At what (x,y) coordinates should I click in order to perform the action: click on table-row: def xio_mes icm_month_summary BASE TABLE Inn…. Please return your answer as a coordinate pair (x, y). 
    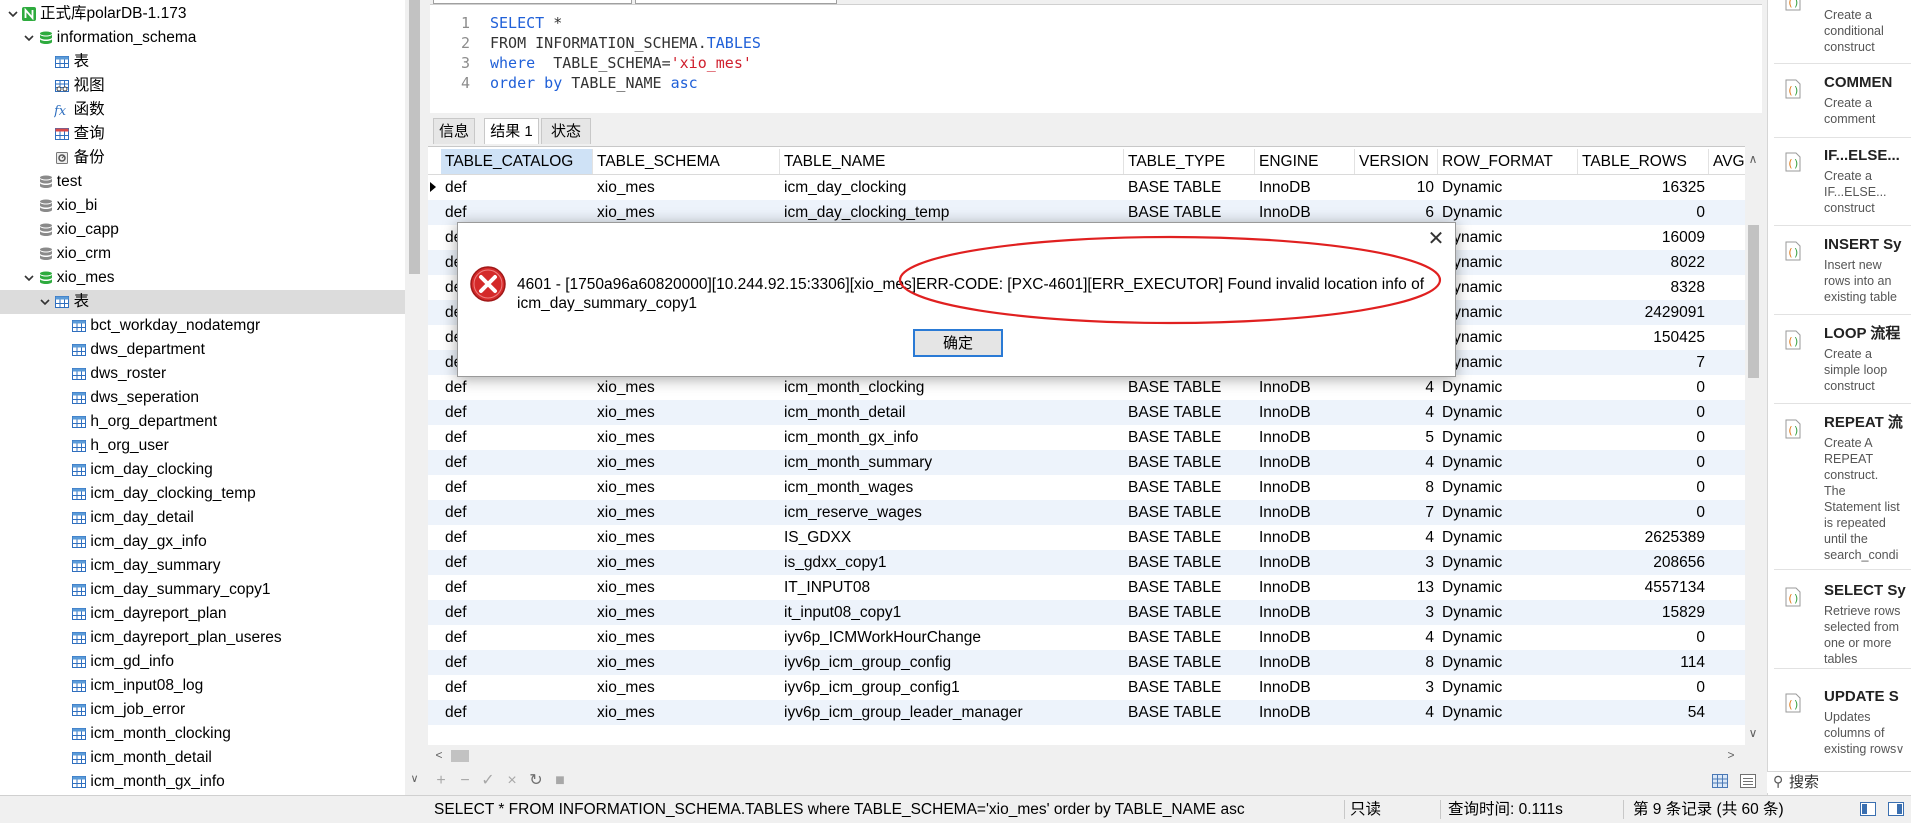
    Looking at the image, I should click on (1086, 462).